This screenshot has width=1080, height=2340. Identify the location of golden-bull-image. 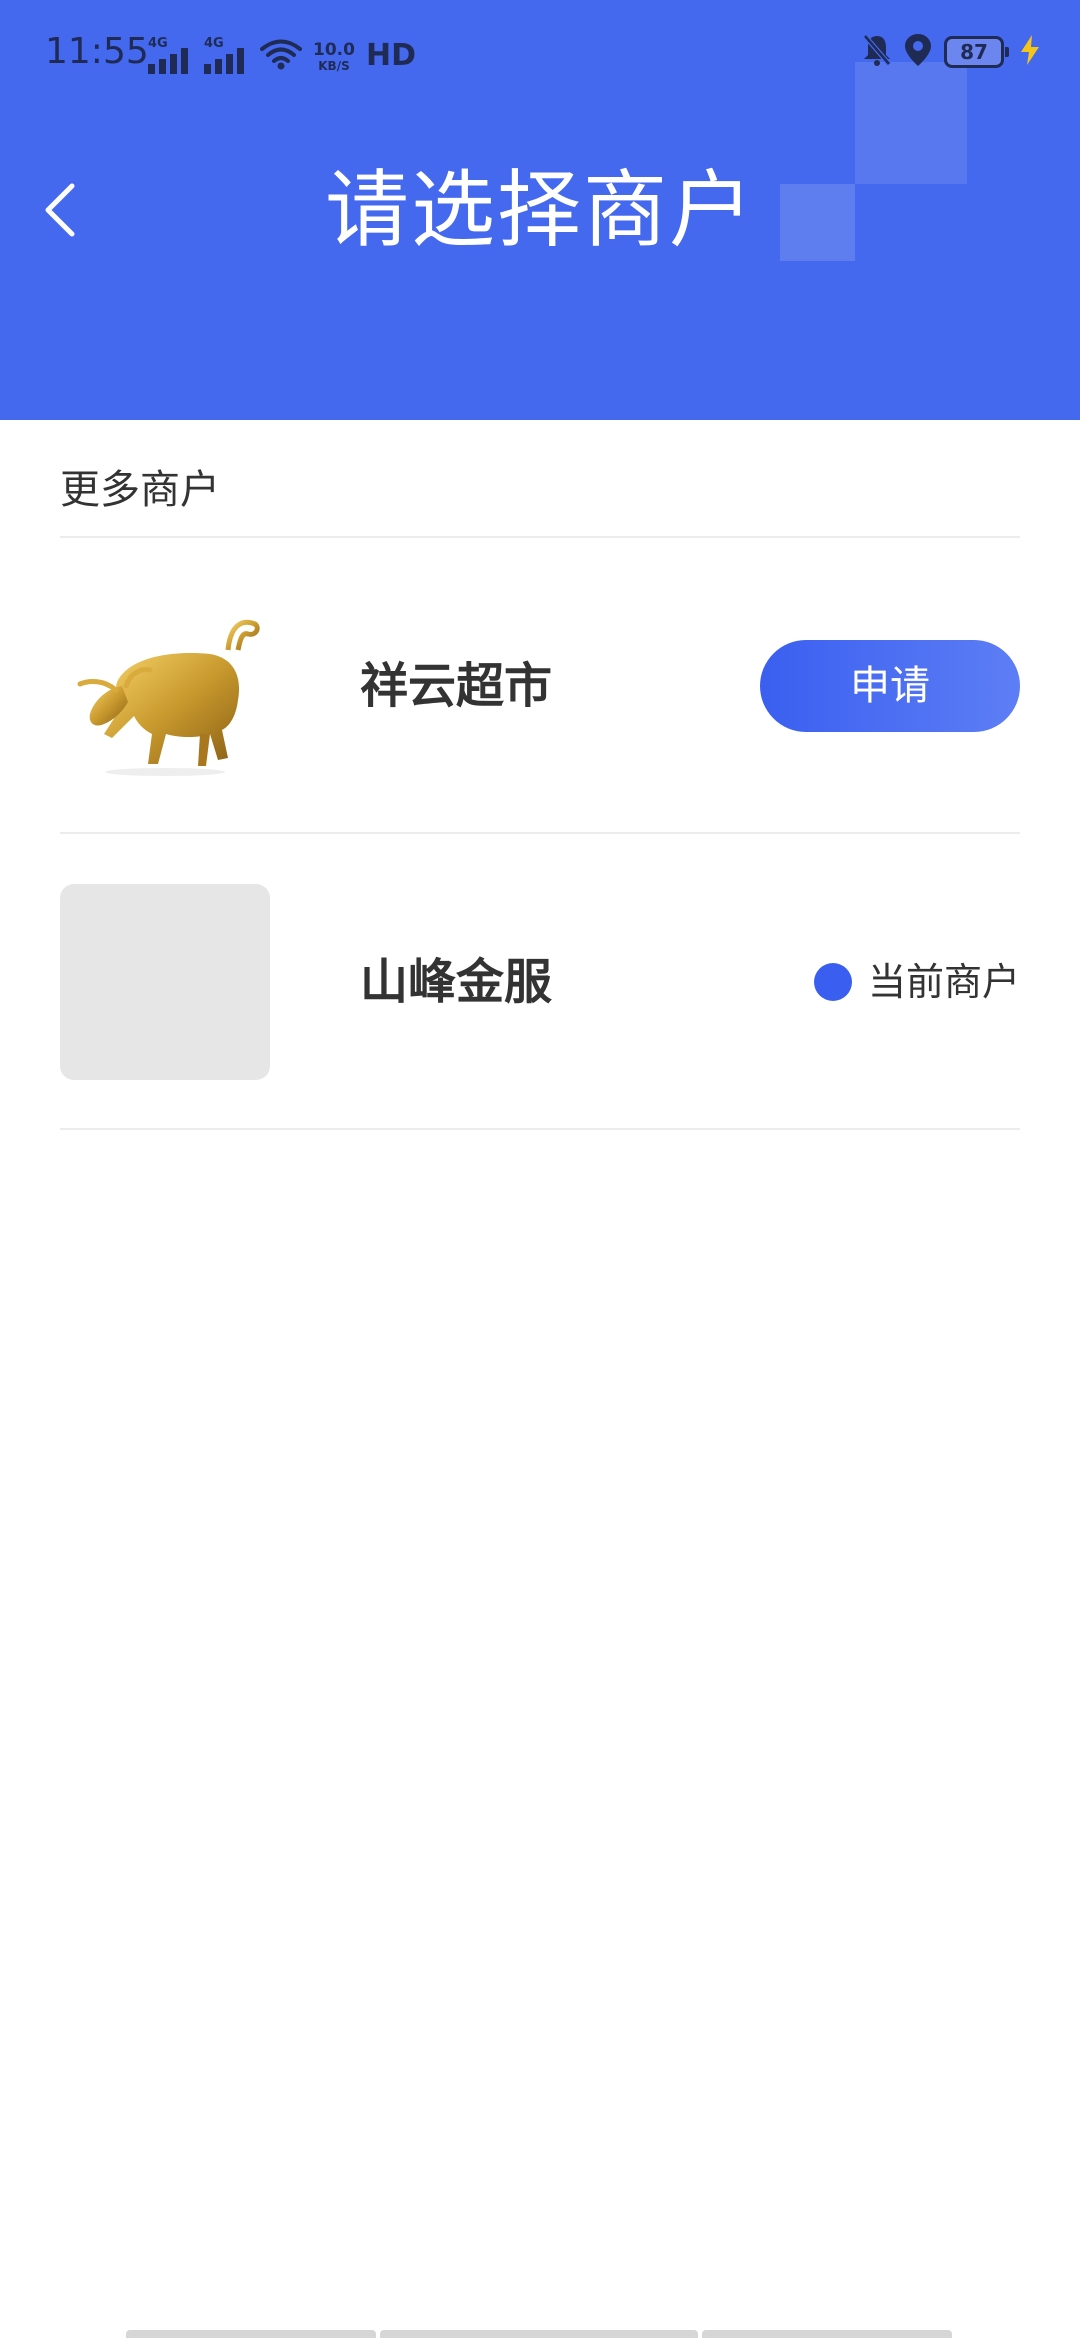
(165, 686).